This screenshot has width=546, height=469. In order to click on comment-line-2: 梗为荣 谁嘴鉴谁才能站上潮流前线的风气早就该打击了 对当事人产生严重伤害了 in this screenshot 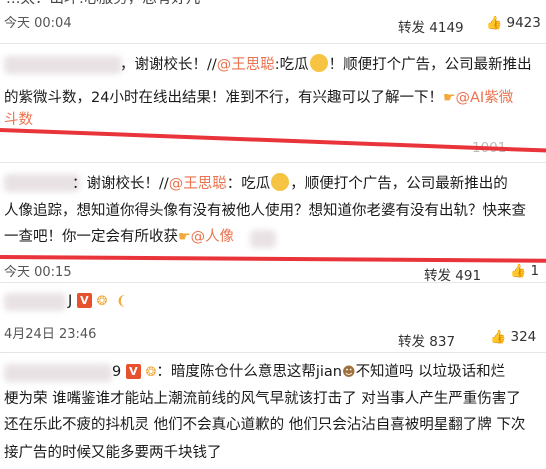, I will do `click(262, 399)`.